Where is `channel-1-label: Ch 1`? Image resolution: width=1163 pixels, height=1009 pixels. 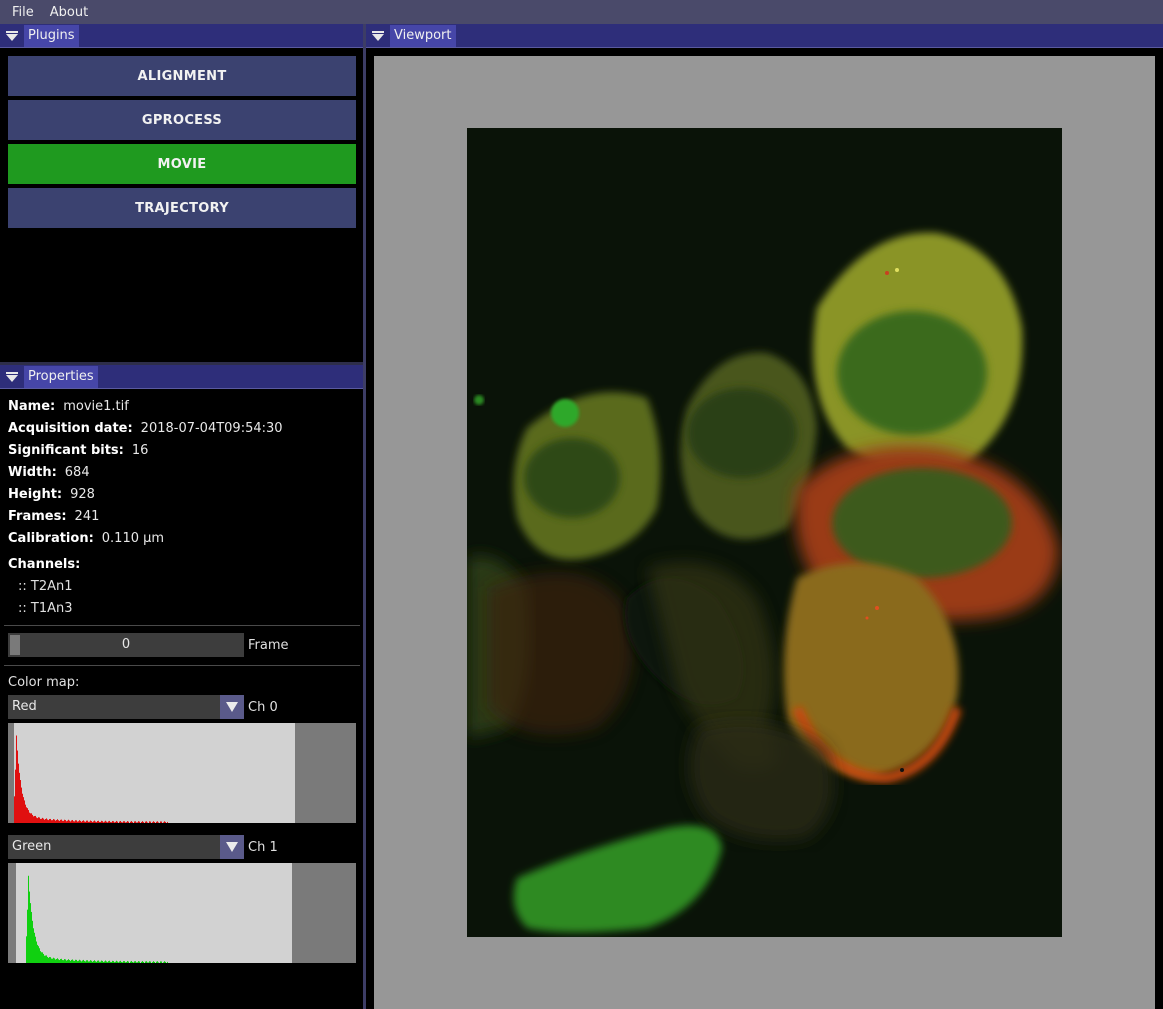 channel-1-label: Ch 1 is located at coordinates (263, 847).